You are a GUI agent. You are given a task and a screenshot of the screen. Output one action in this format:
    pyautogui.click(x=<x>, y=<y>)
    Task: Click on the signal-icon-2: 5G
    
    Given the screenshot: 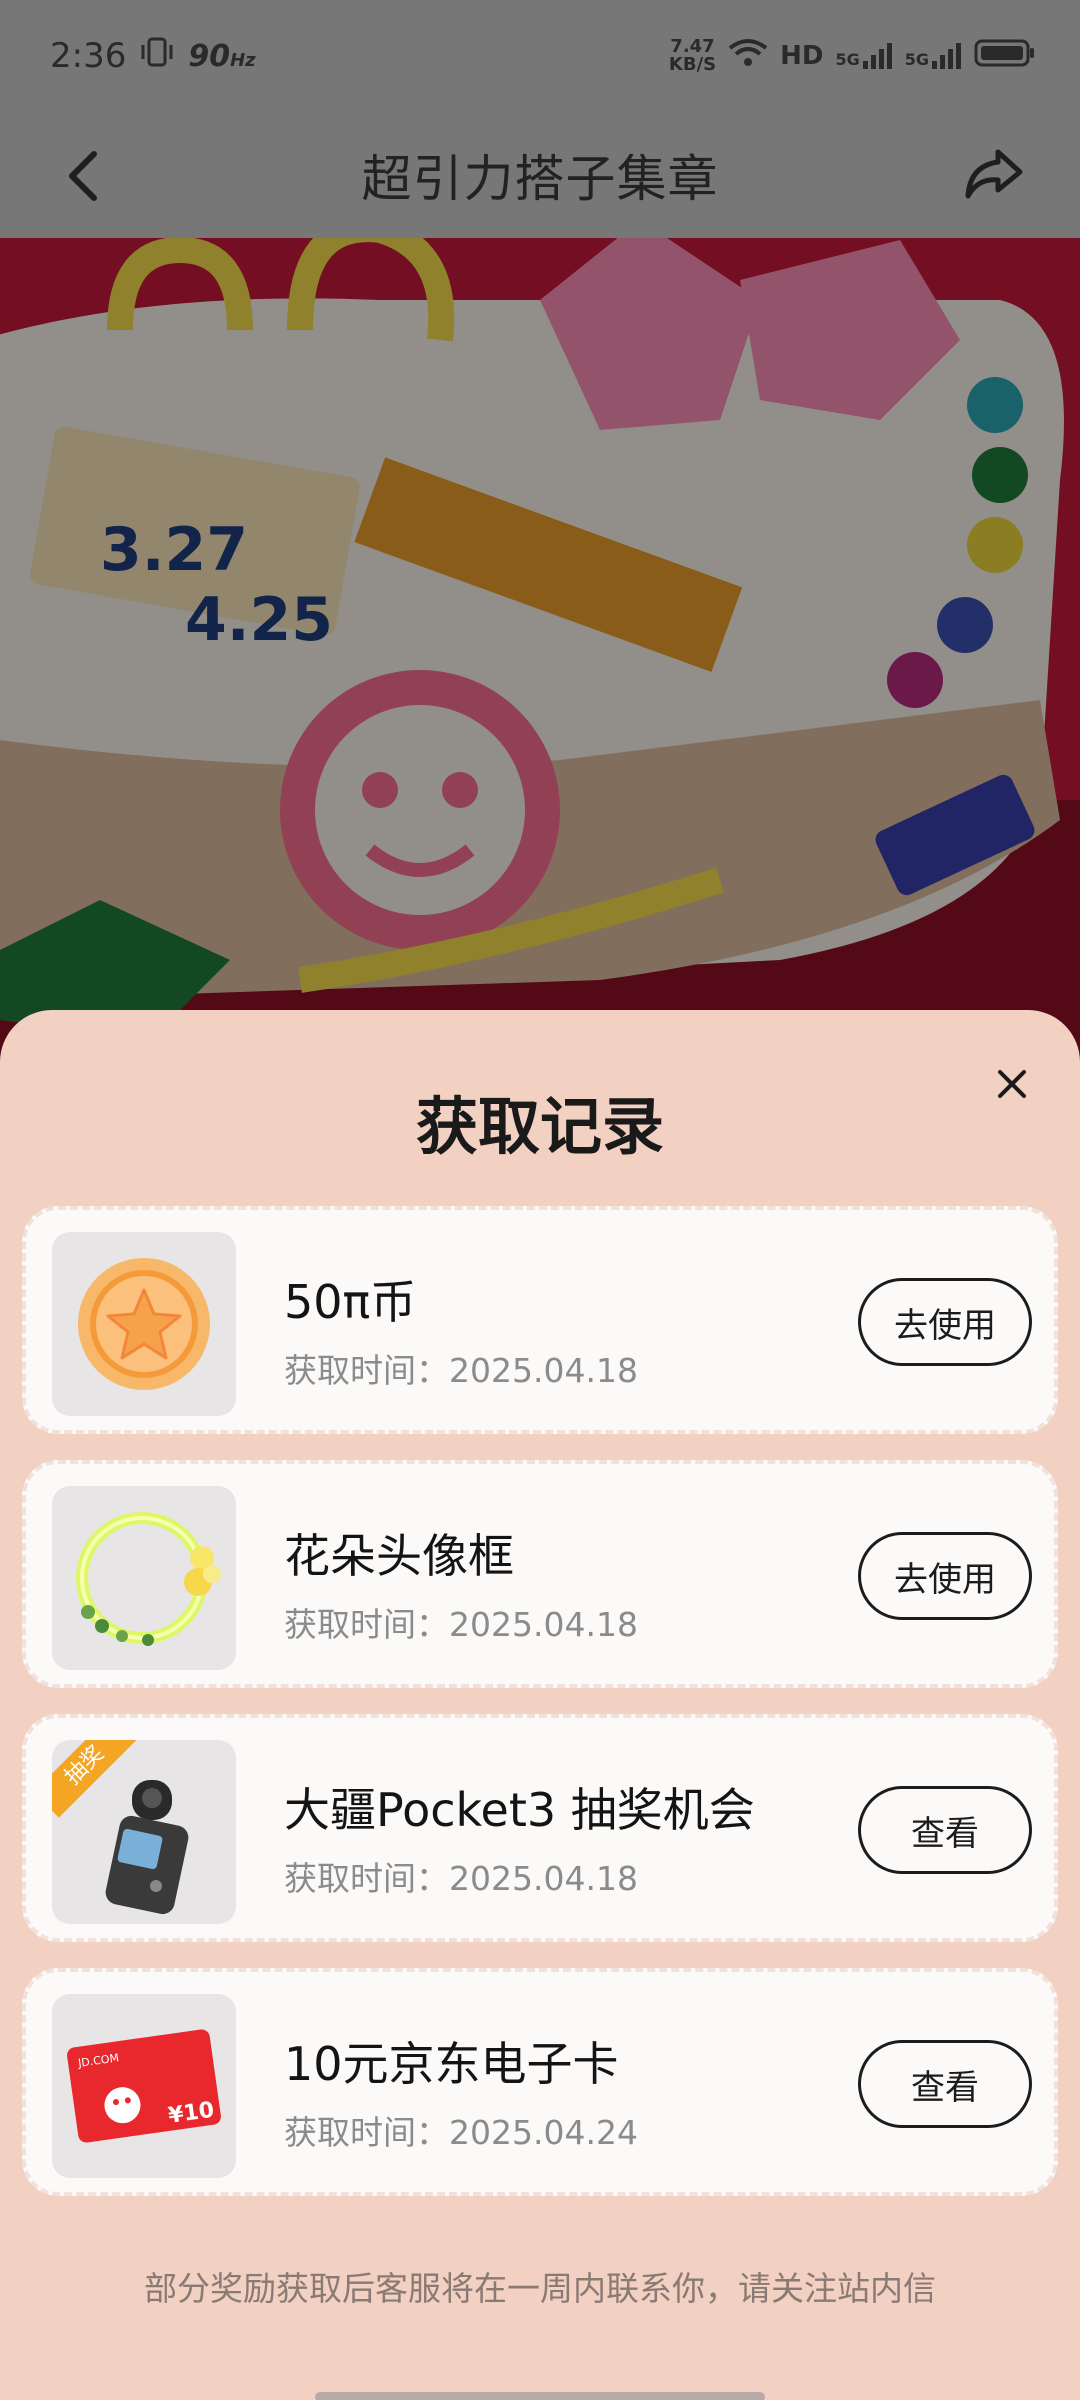 What is the action you would take?
    pyautogui.click(x=933, y=56)
    